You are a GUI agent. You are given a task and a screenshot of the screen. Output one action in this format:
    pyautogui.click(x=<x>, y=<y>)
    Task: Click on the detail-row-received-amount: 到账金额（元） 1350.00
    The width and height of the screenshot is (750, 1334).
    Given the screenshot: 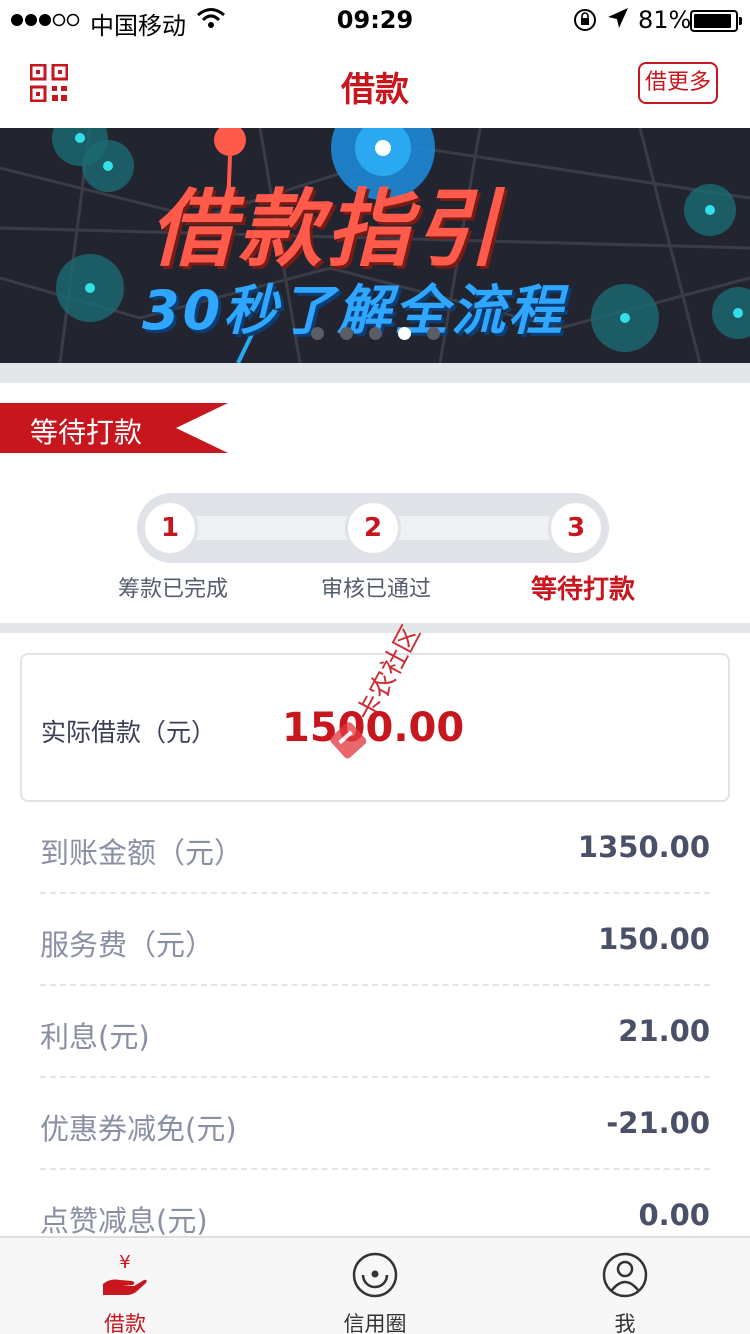 What is the action you would take?
    pyautogui.click(x=375, y=848)
    